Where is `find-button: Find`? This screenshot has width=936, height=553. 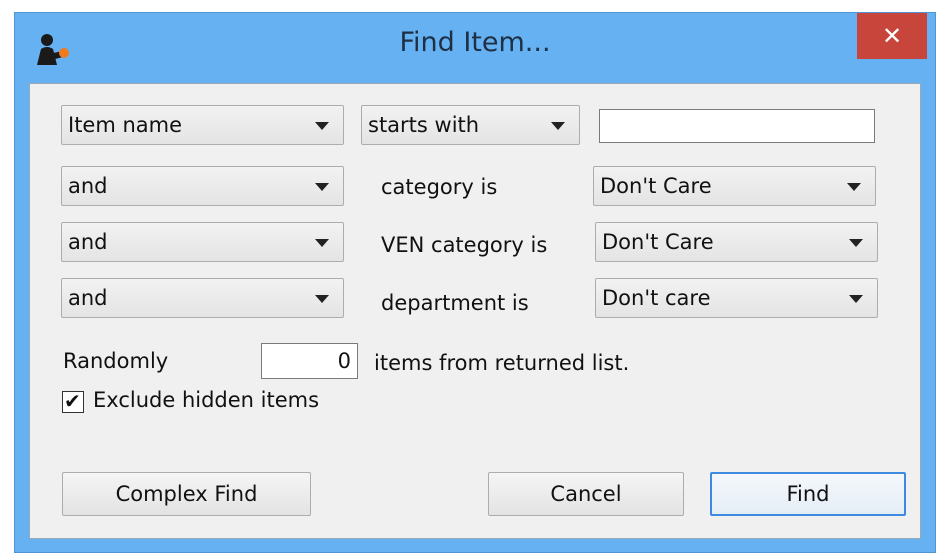 find-button: Find is located at coordinates (808, 494).